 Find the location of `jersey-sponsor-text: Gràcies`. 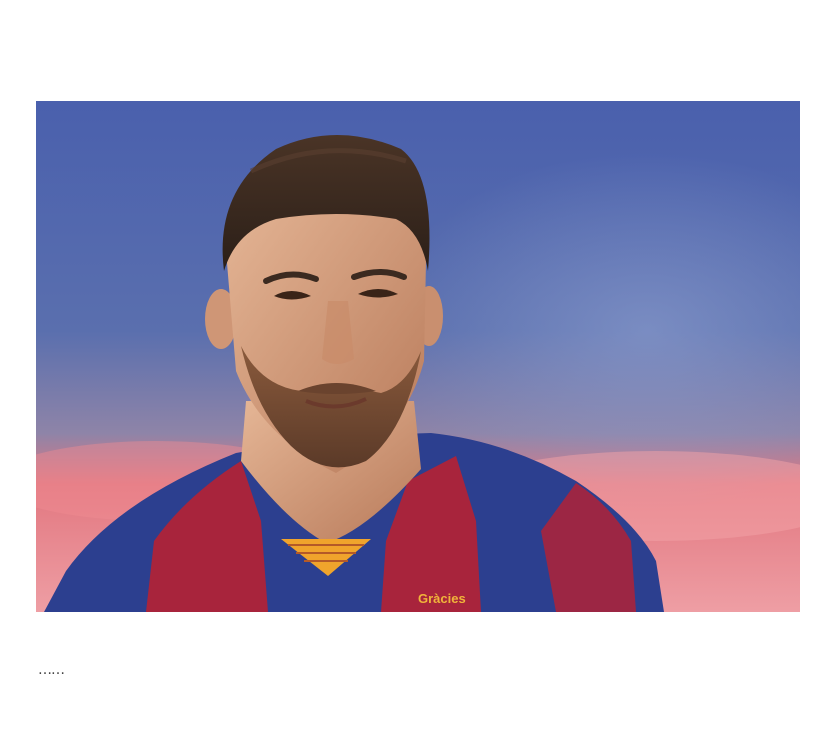

jersey-sponsor-text: Gràcies is located at coordinates (442, 598).